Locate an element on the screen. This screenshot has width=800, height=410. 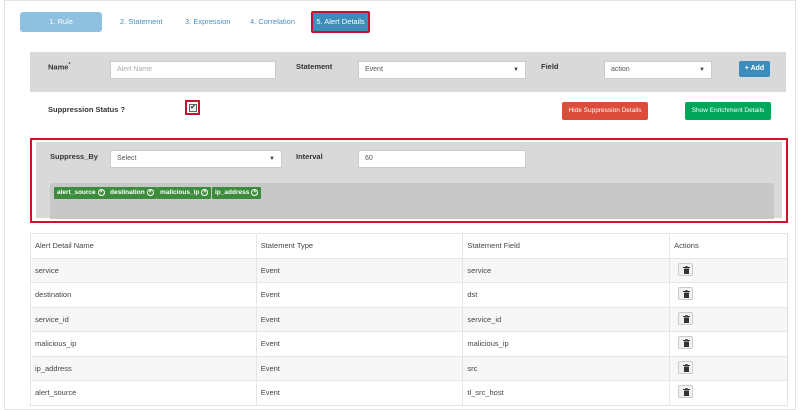
table-row: destination Event dst is located at coordinates (409, 294).